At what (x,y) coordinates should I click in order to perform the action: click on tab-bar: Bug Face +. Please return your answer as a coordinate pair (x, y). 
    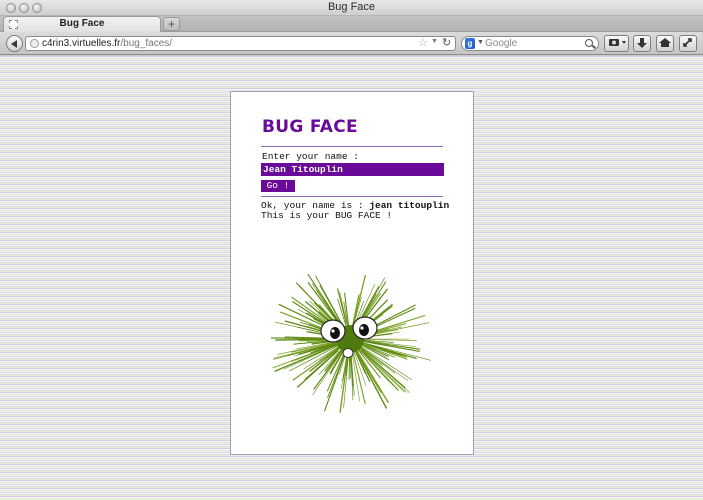
    Looking at the image, I should click on (351, 24).